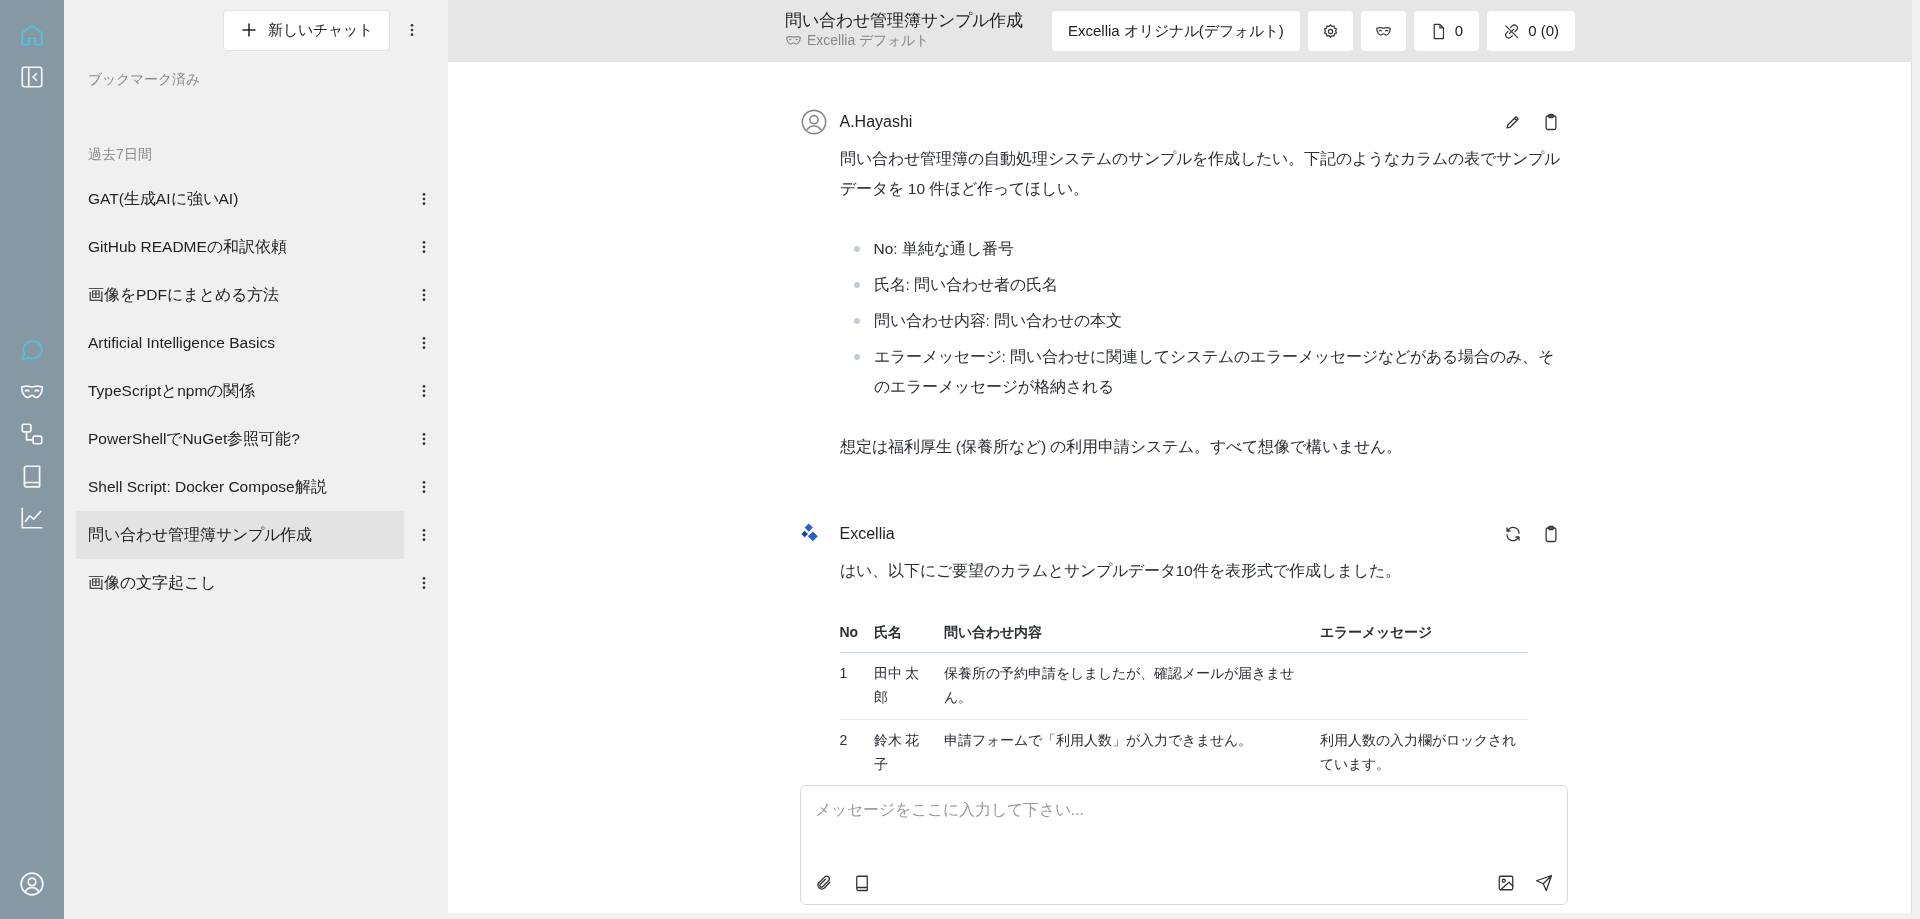  Describe the element at coordinates (1131, 634) in the screenshot. I see `column-header: 問い合わせ内容` at that location.